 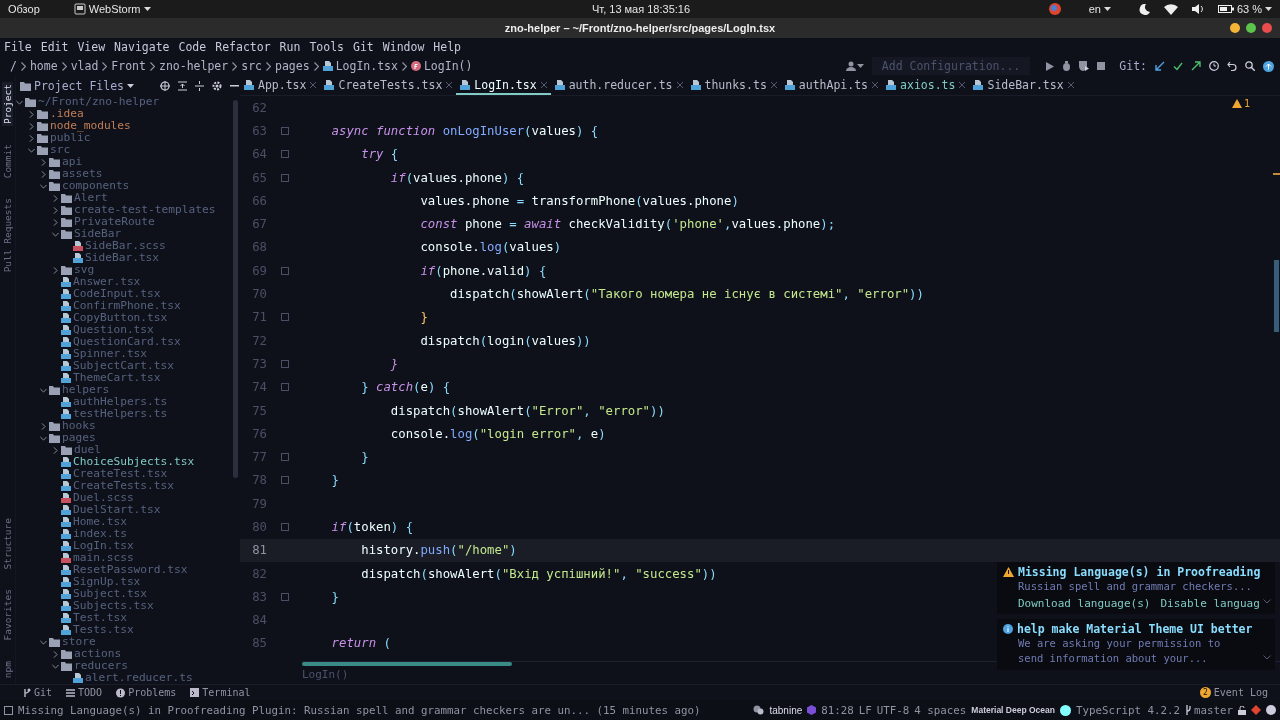 I want to click on menu-item: View, so click(x=91, y=47).